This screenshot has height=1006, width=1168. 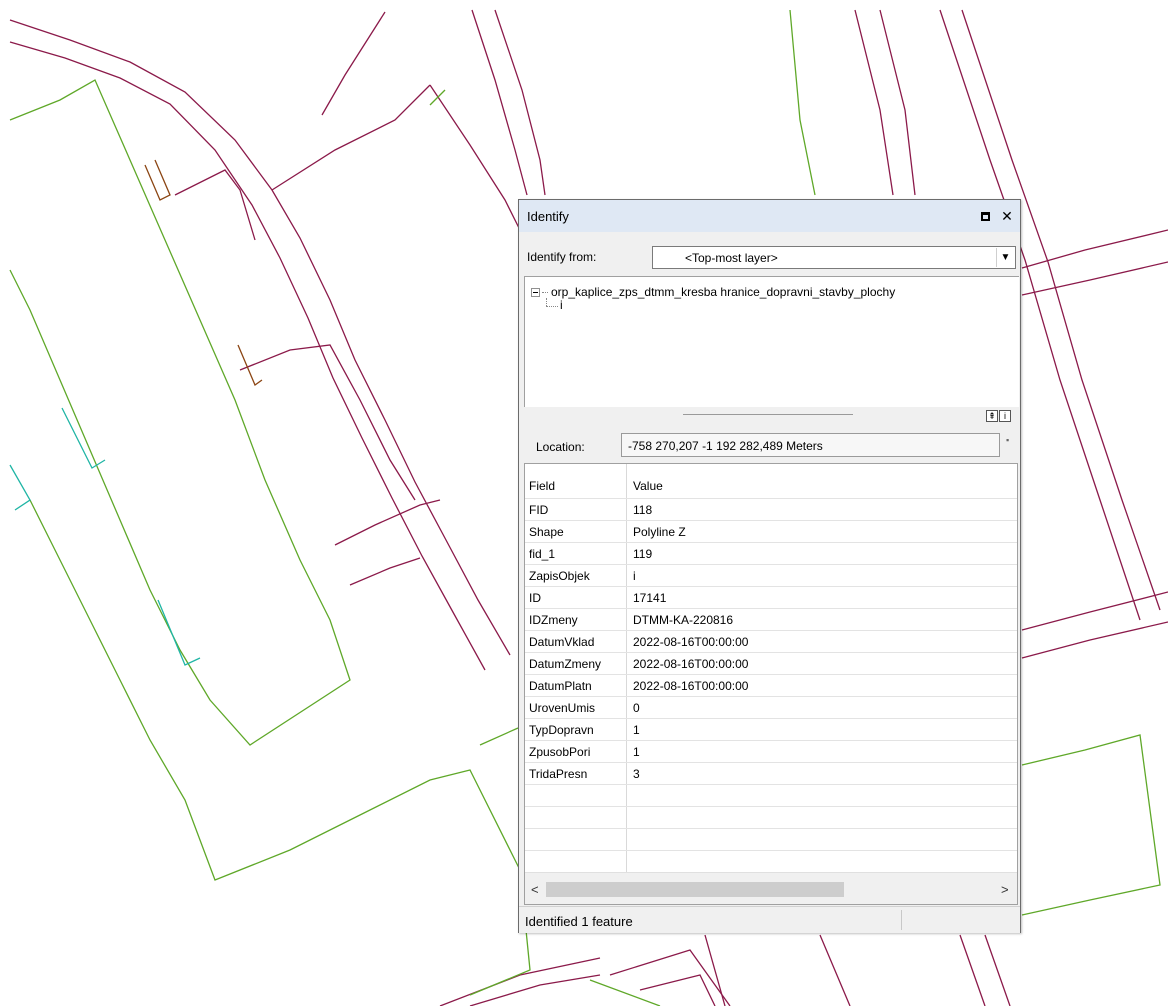 What do you see at coordinates (992, 416) in the screenshot?
I see `collapse-pane-button: ⇞` at bounding box center [992, 416].